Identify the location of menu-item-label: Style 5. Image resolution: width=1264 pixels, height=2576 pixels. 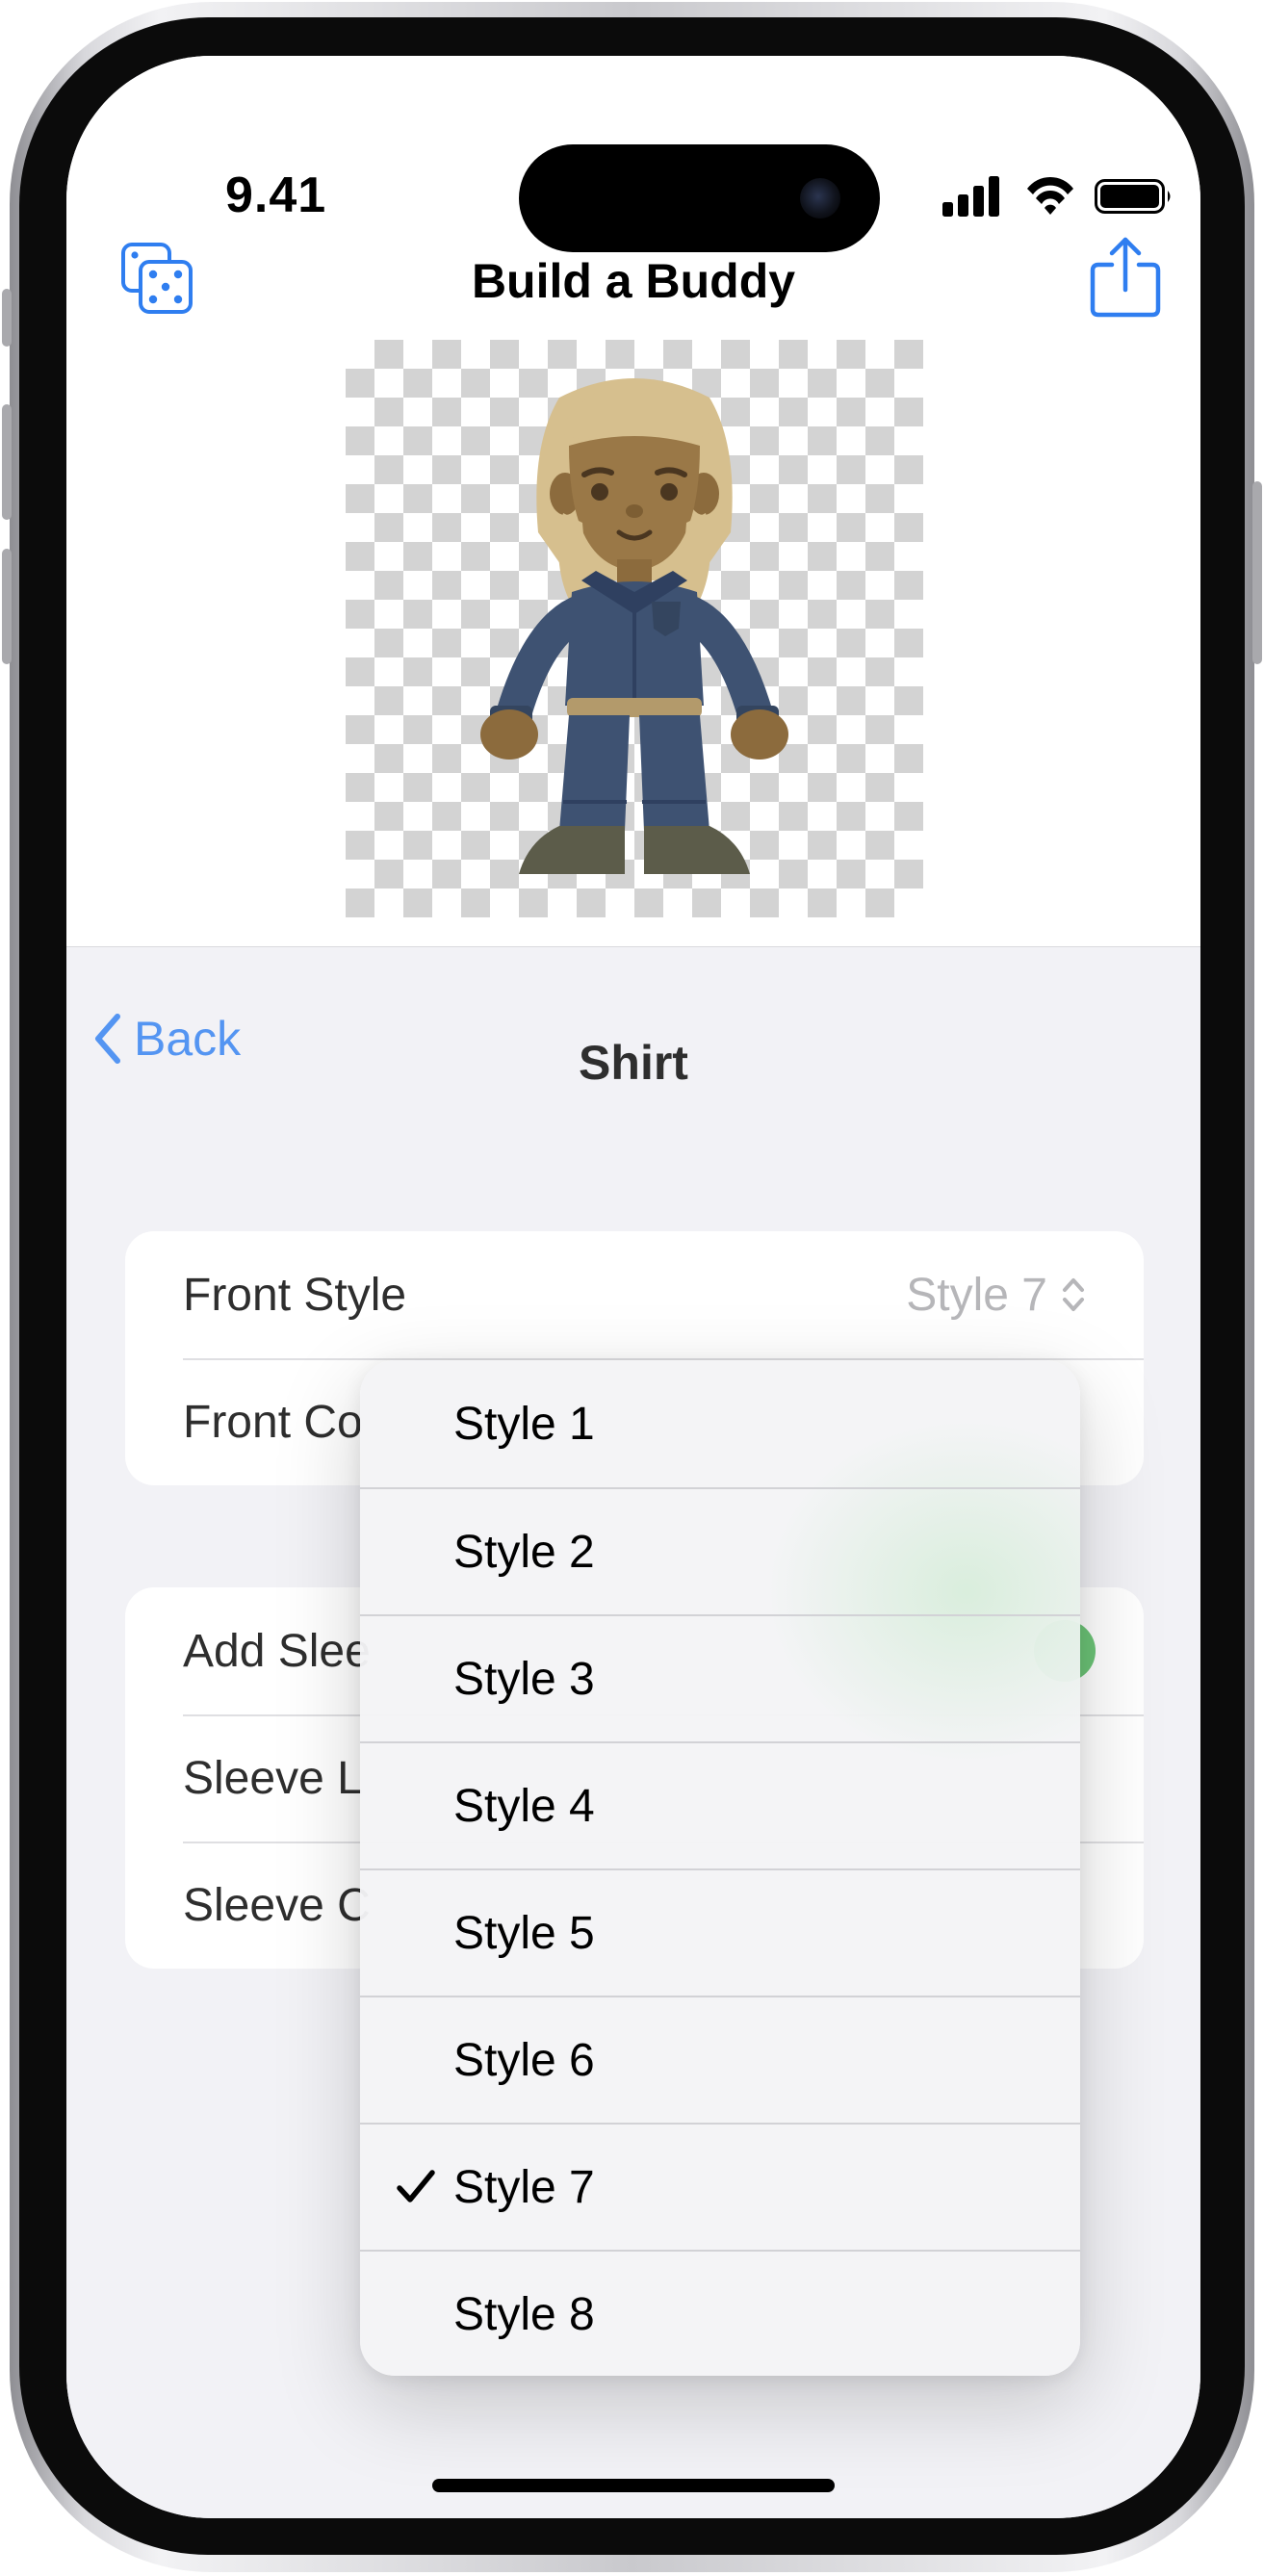
(524, 1933).